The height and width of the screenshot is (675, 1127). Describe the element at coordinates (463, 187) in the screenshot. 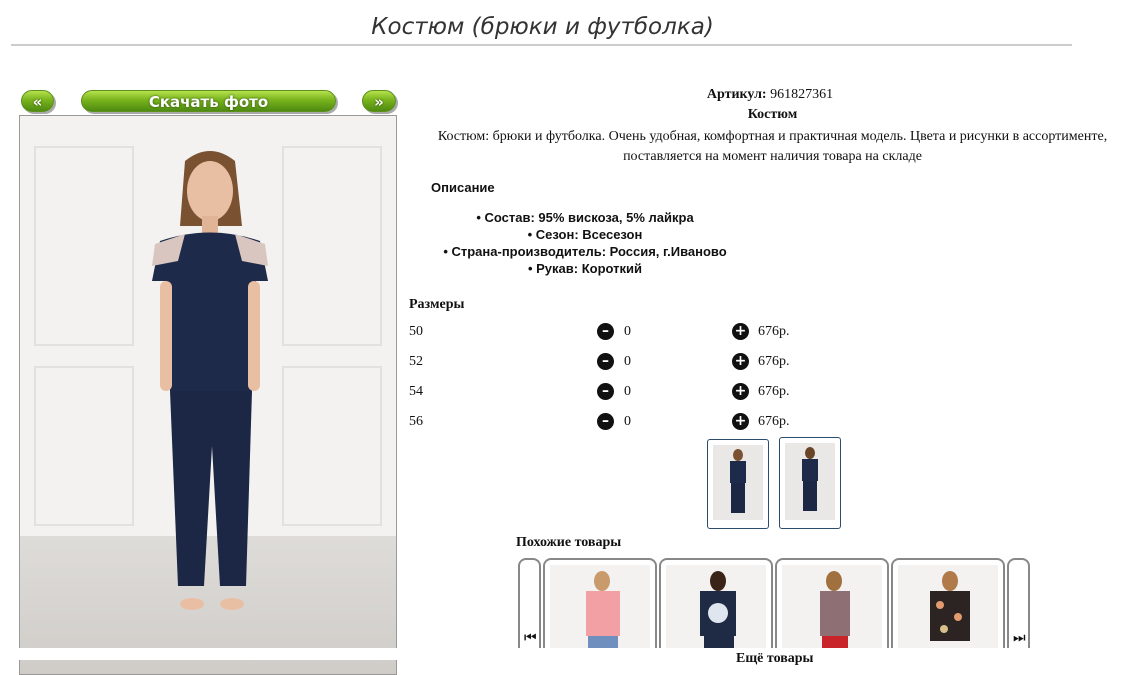

I see `description-heading: Описание` at that location.